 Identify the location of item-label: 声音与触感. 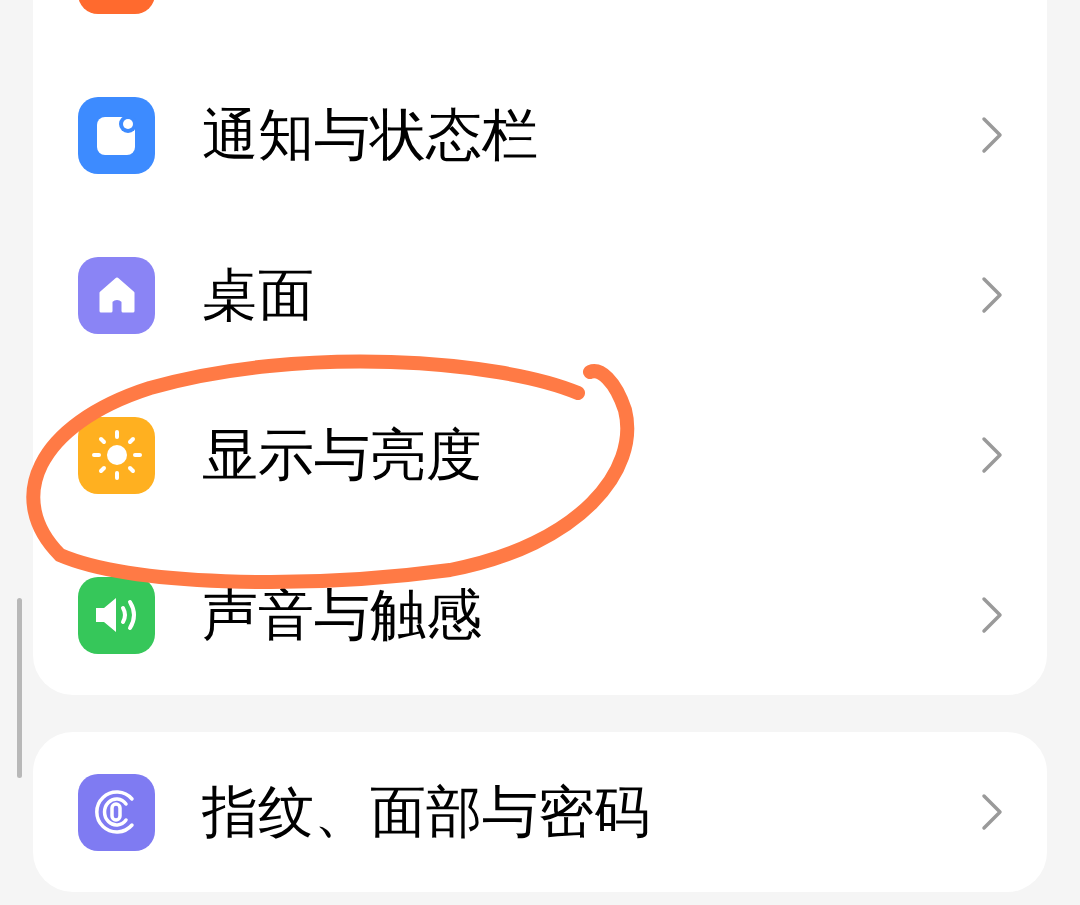
(342, 615).